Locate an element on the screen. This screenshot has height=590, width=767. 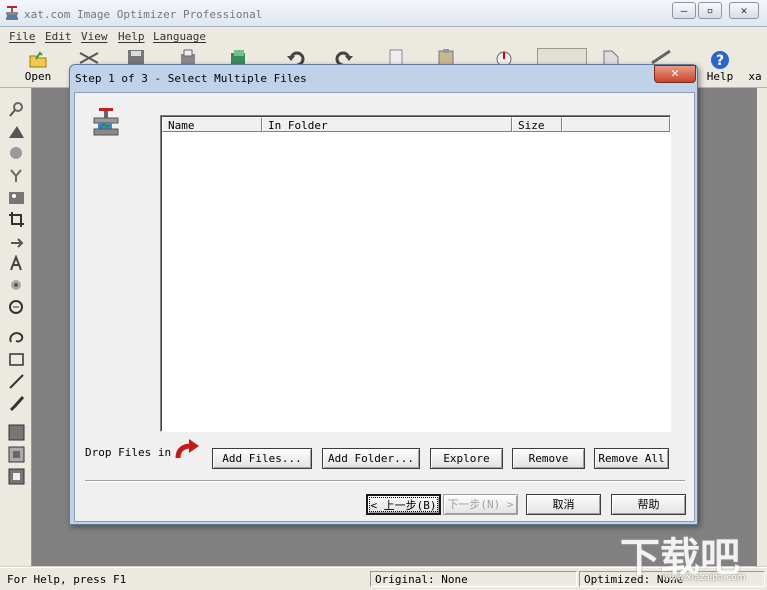
watermark-url: www.xiazaiba.com is located at coordinates (704, 578).